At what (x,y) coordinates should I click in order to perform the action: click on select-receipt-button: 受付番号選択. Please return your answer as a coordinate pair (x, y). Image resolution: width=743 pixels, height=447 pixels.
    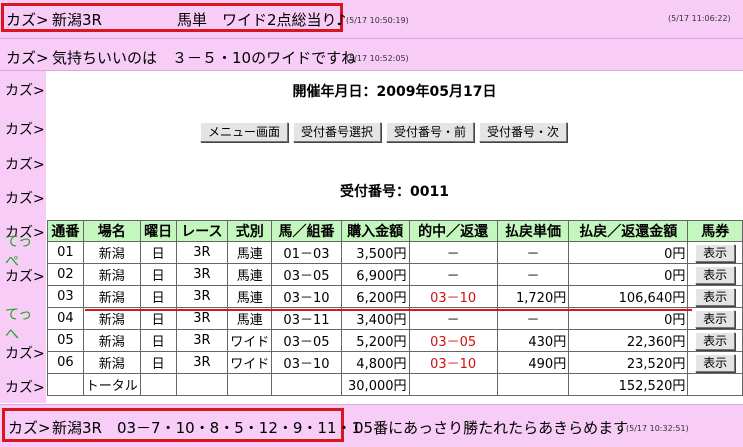
    Looking at the image, I should click on (337, 132).